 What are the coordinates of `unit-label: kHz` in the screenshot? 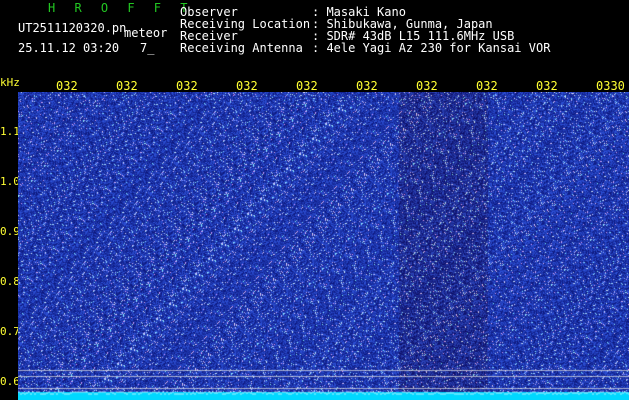 It's located at (10, 82).